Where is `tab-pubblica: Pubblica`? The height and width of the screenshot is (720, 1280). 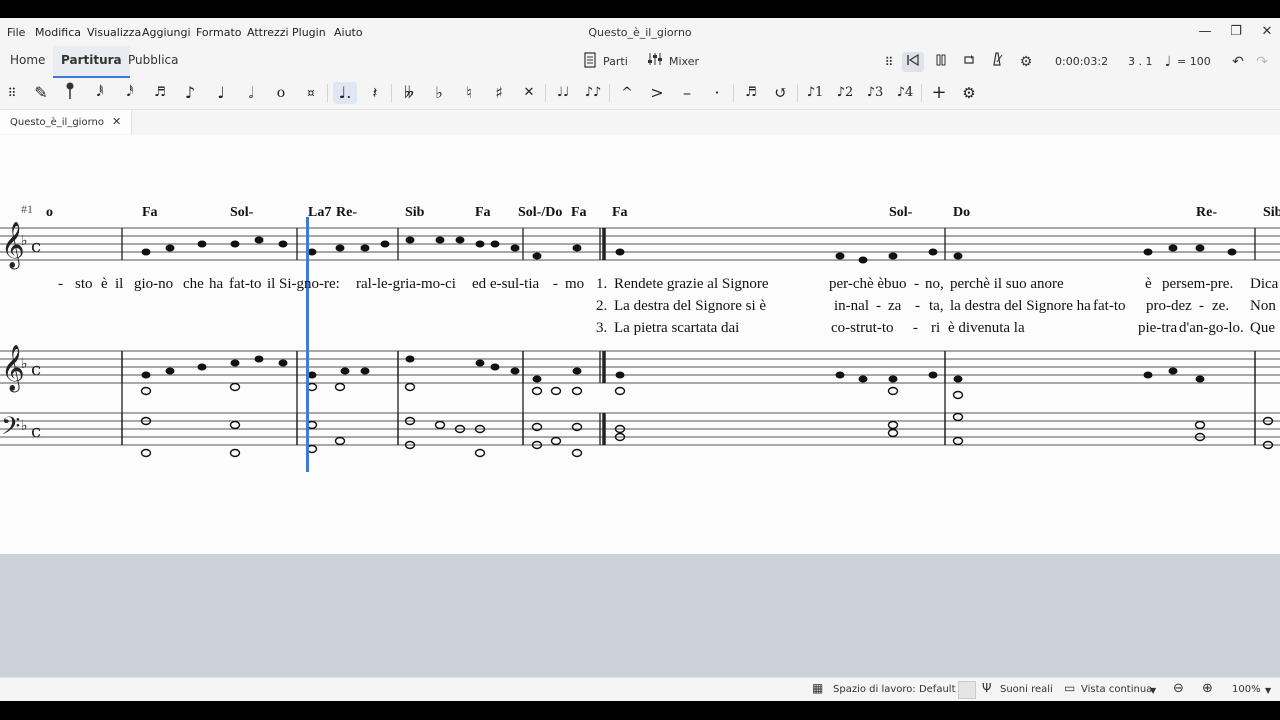
tab-pubblica: Pubblica is located at coordinates (153, 61).